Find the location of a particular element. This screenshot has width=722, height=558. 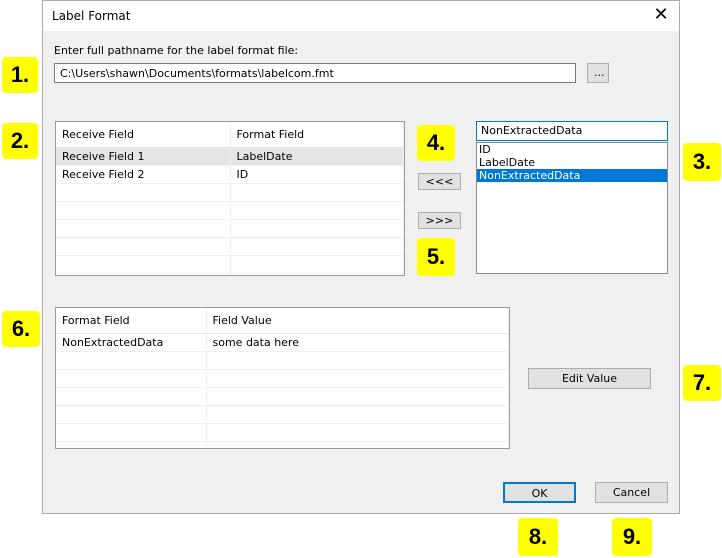

close-icon: ✕ is located at coordinates (661, 15).